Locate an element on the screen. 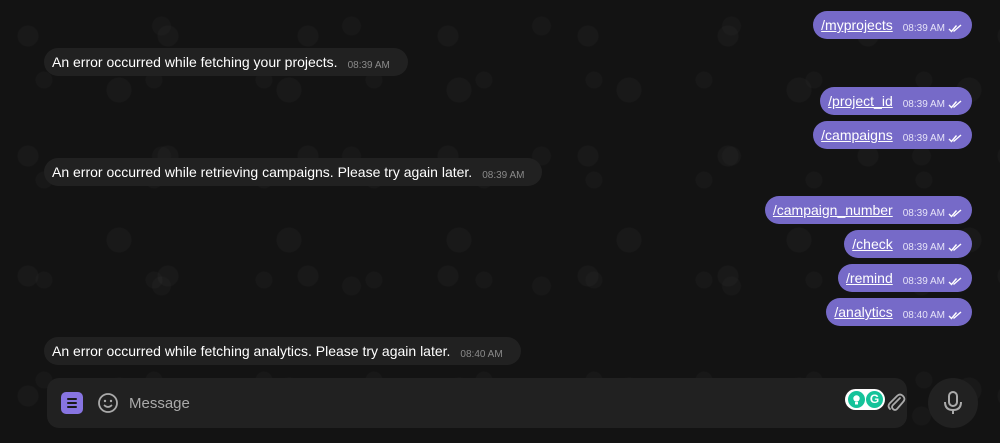 This screenshot has height=443, width=1000. outgoing-message: /check 08:39 AM is located at coordinates (908, 244).